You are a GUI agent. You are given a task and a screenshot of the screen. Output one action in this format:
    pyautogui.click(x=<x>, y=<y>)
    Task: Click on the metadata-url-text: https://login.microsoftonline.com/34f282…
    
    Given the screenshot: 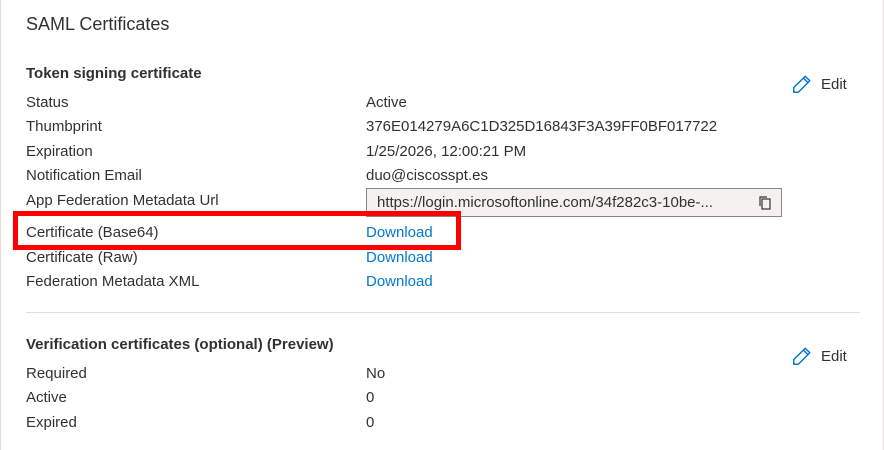 What is the action you would take?
    pyautogui.click(x=545, y=202)
    